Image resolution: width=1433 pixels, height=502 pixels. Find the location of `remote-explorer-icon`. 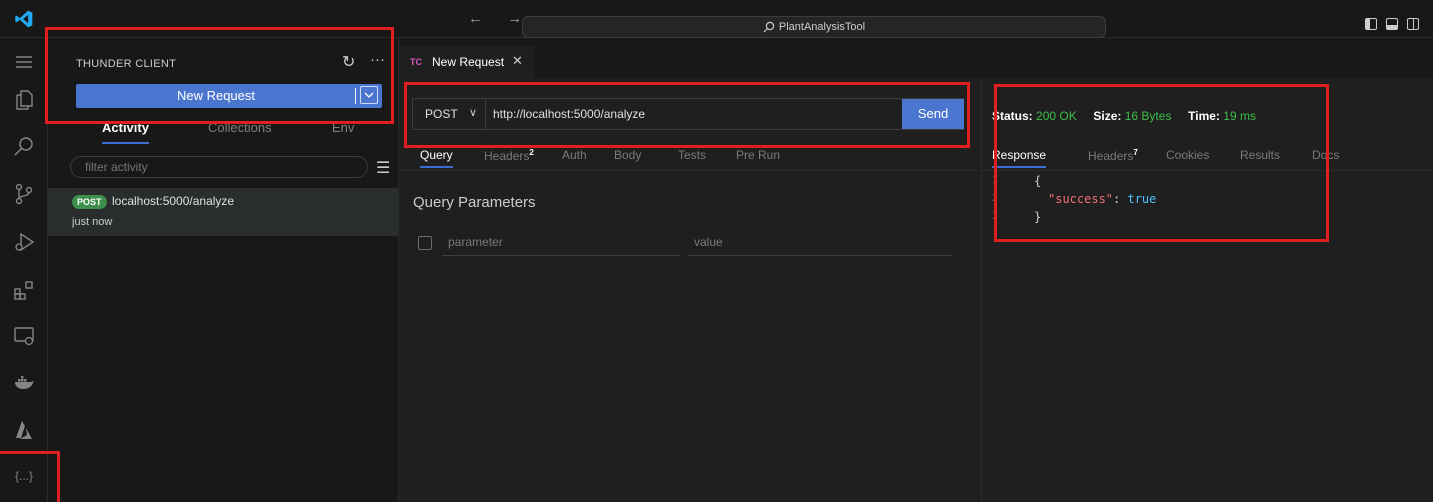

remote-explorer-icon is located at coordinates (24, 336).